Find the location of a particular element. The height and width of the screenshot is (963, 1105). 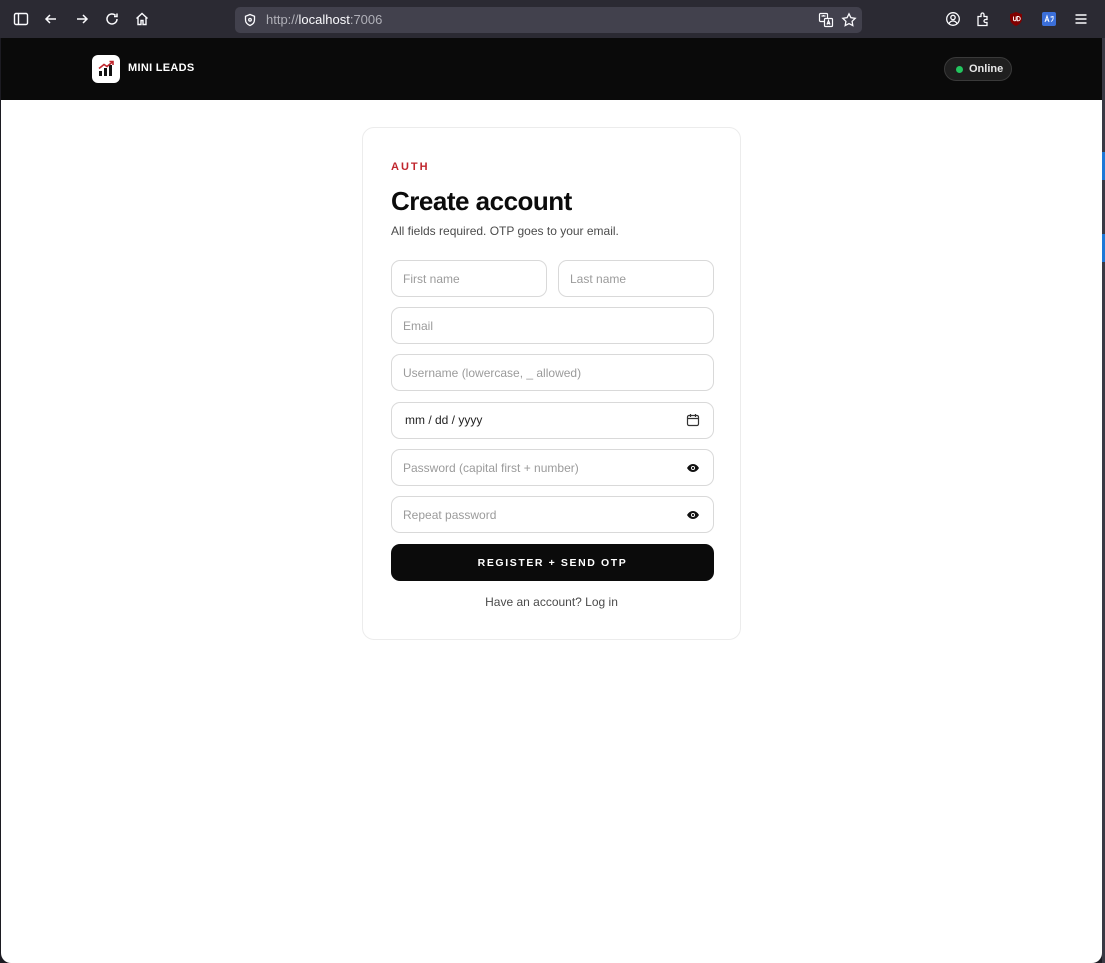

logo is located at coordinates (106, 69).